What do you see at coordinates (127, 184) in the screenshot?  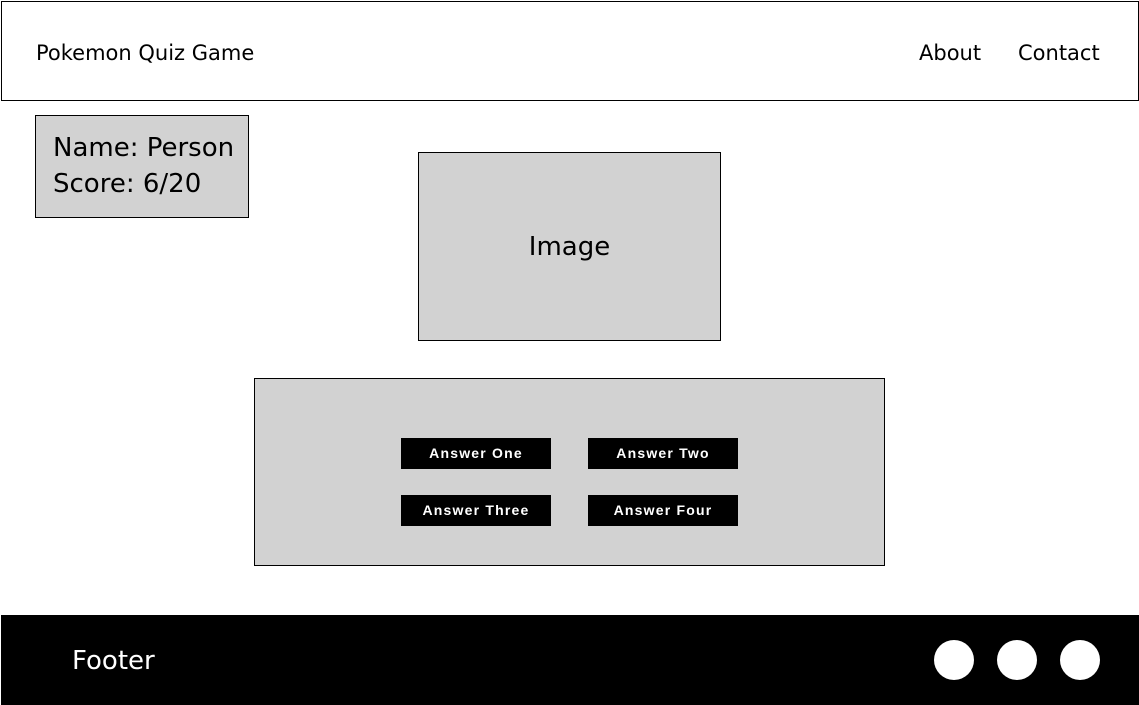 I see `player-score: Score: 6/20` at bounding box center [127, 184].